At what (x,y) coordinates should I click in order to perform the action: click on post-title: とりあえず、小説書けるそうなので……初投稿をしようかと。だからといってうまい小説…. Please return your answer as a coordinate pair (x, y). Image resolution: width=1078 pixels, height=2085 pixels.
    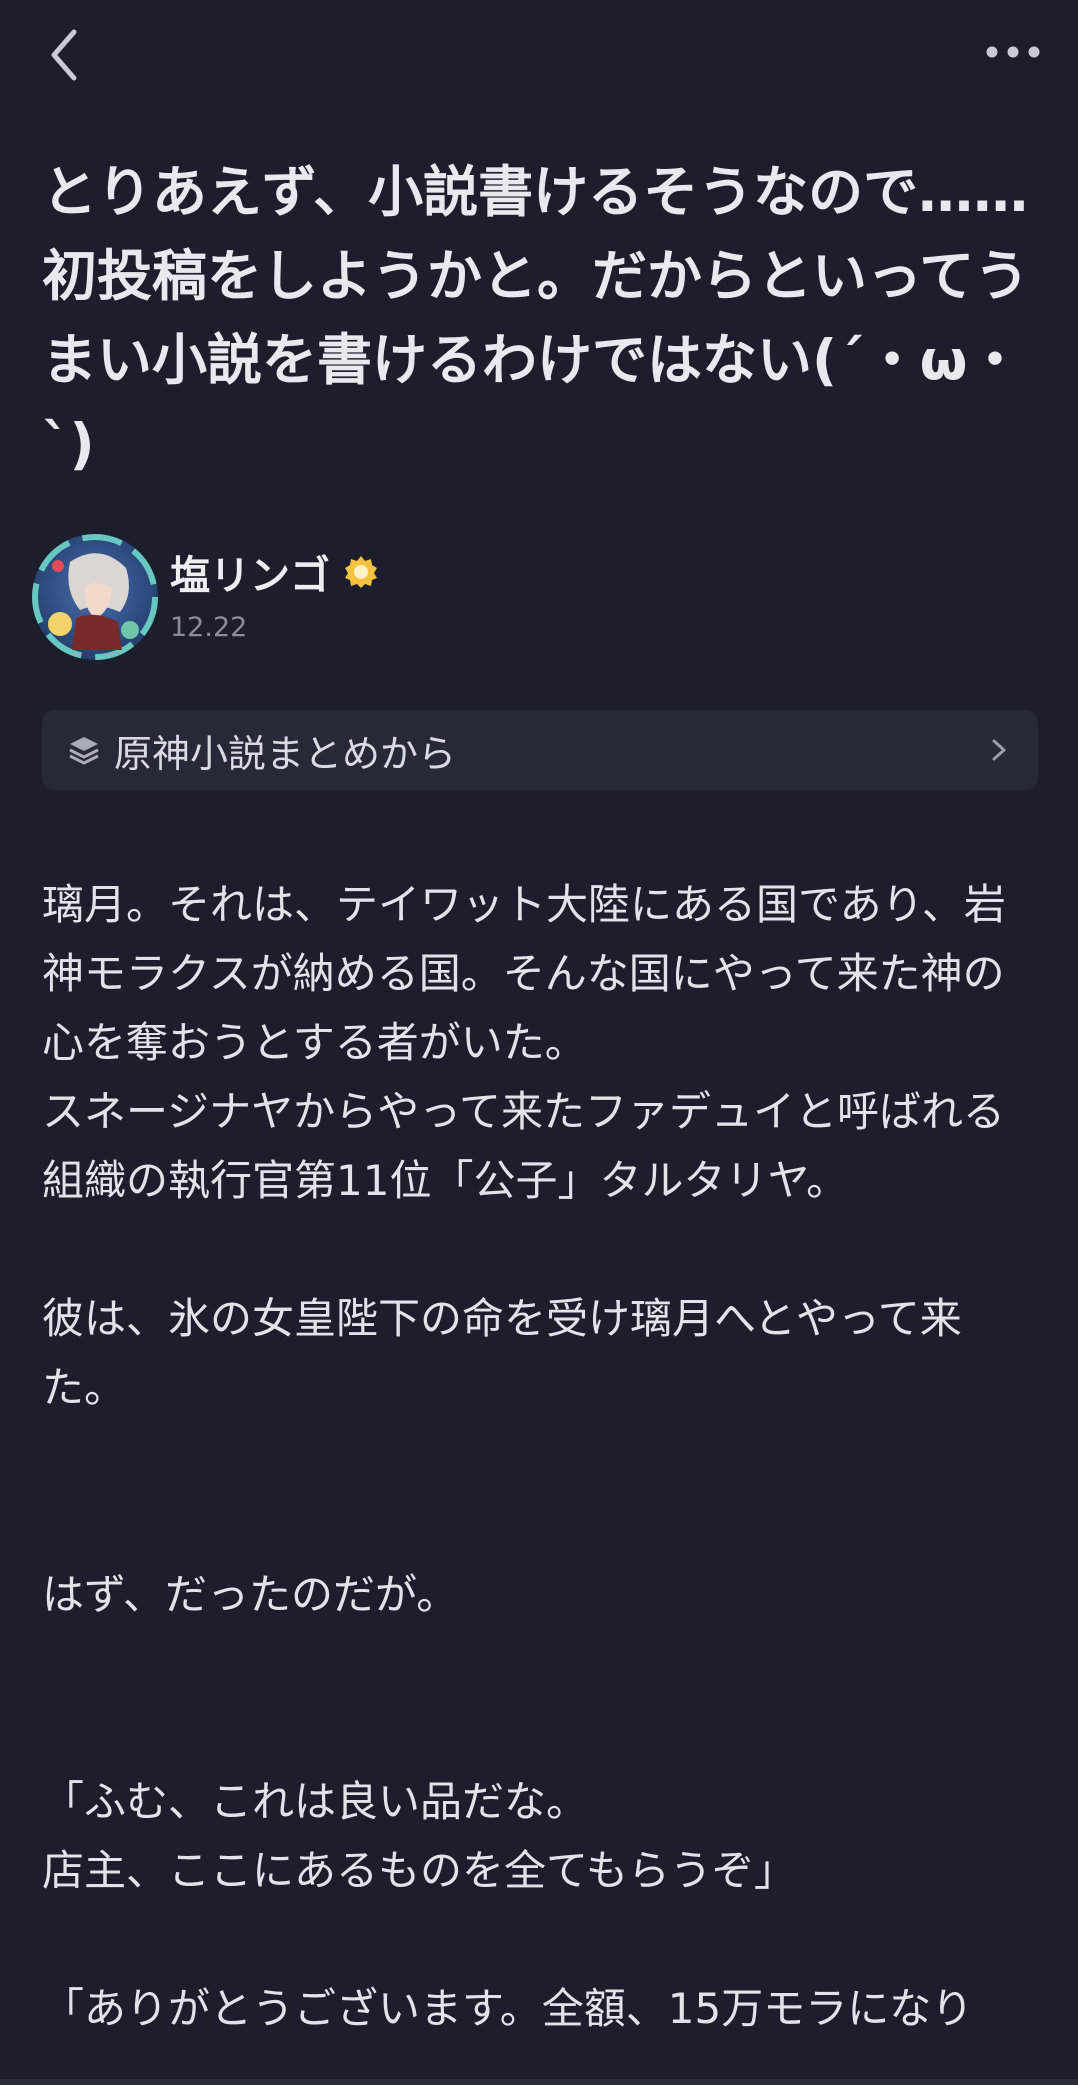
    Looking at the image, I should click on (536, 318).